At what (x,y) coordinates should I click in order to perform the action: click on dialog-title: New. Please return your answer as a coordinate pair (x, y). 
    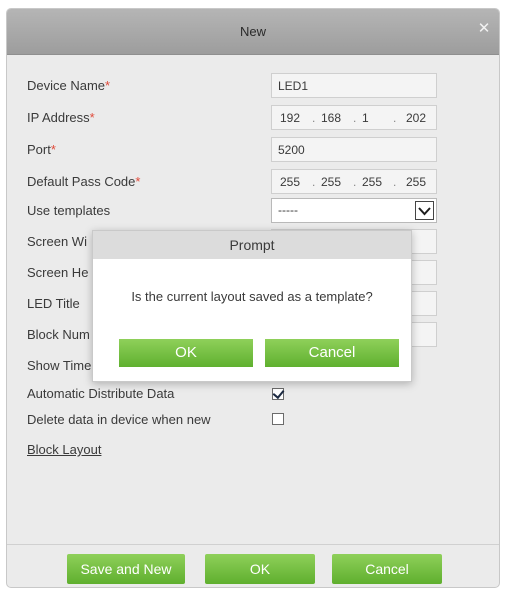
    Looking at the image, I should click on (252, 31).